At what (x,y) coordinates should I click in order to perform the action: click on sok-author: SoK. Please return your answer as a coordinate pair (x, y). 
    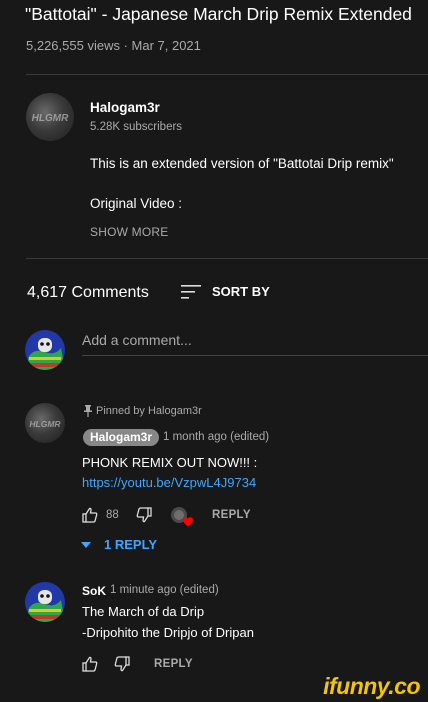
    Looking at the image, I should click on (94, 591).